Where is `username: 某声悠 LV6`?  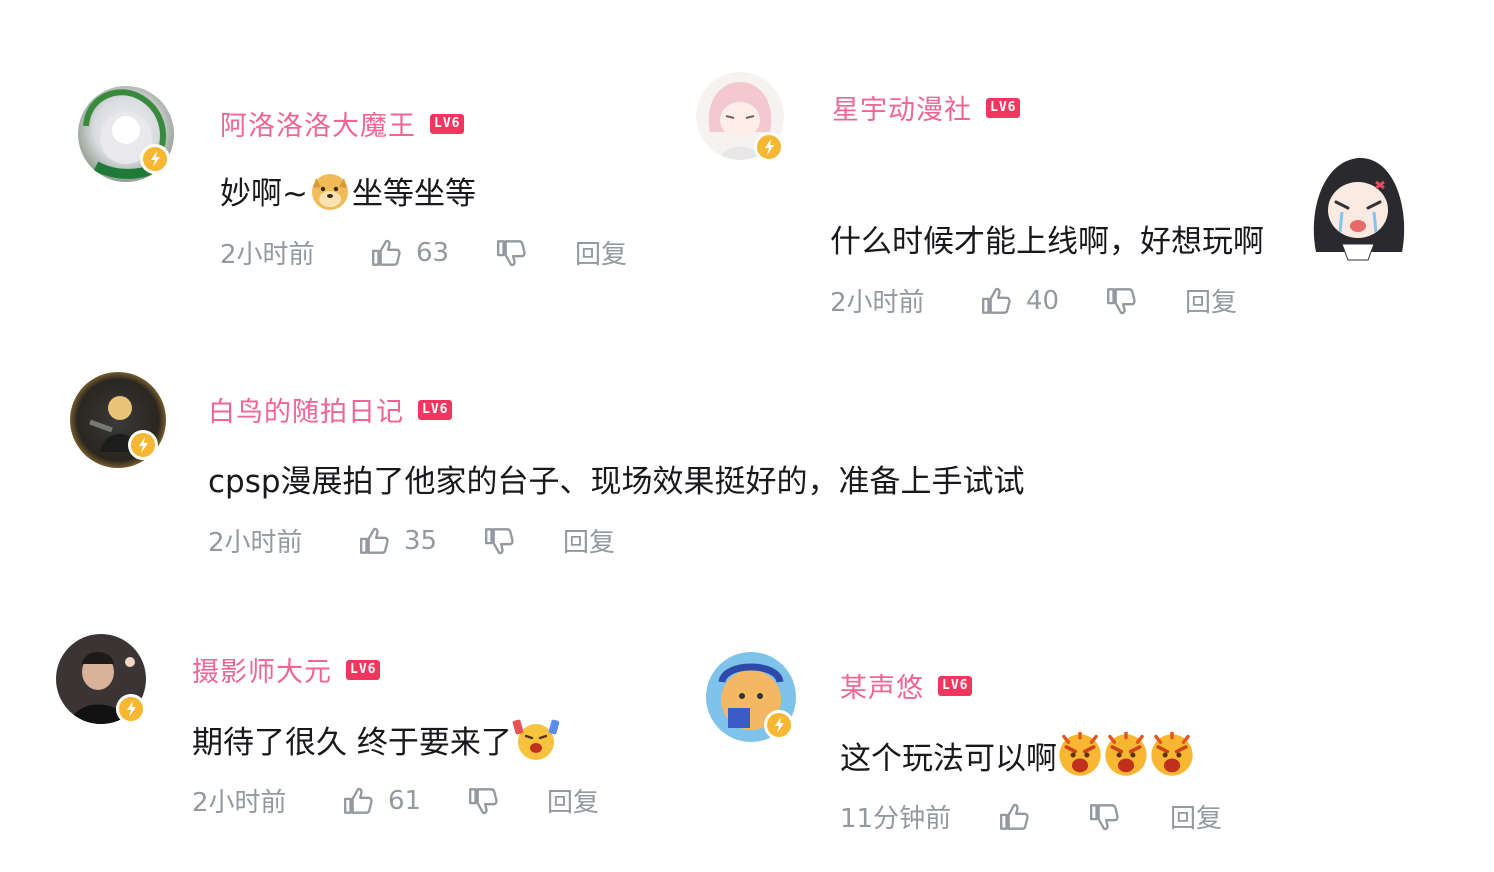 username: 某声悠 LV6 is located at coordinates (906, 685).